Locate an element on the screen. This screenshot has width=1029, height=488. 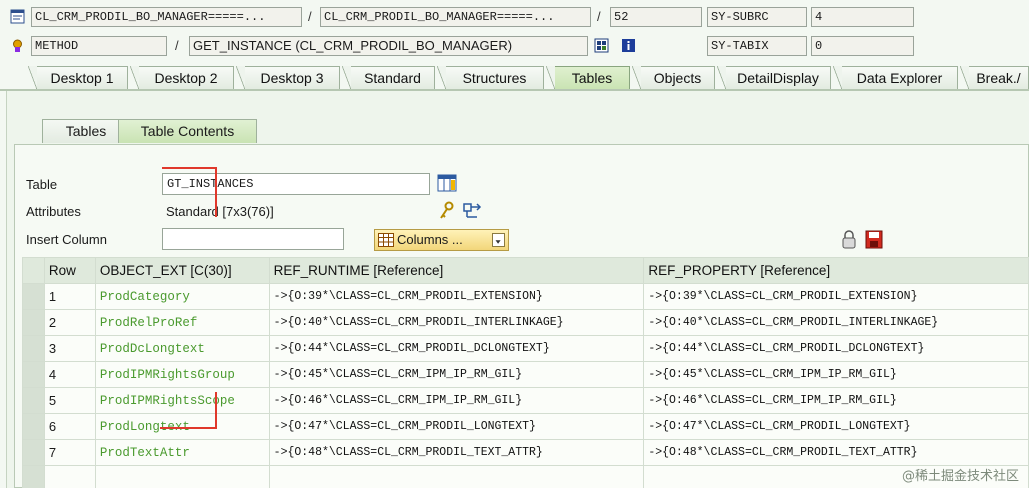
columns-grid-icon is located at coordinates (386, 240).